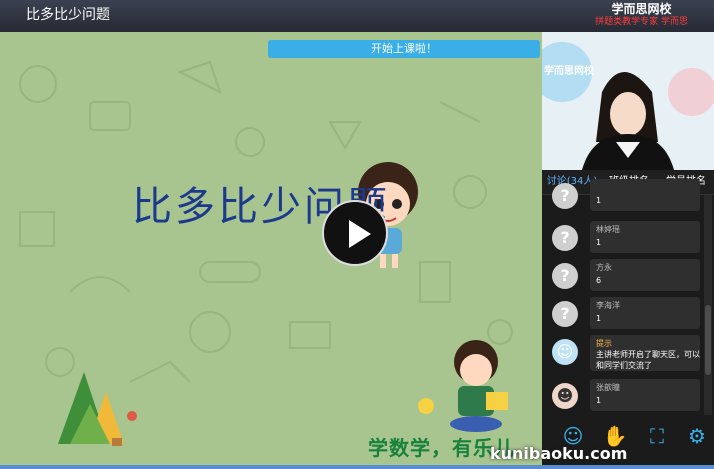  I want to click on system-tip-message: ☺ 提示 主讲老师开启了聊天区，可以和同学们交流了, so click(622, 353).